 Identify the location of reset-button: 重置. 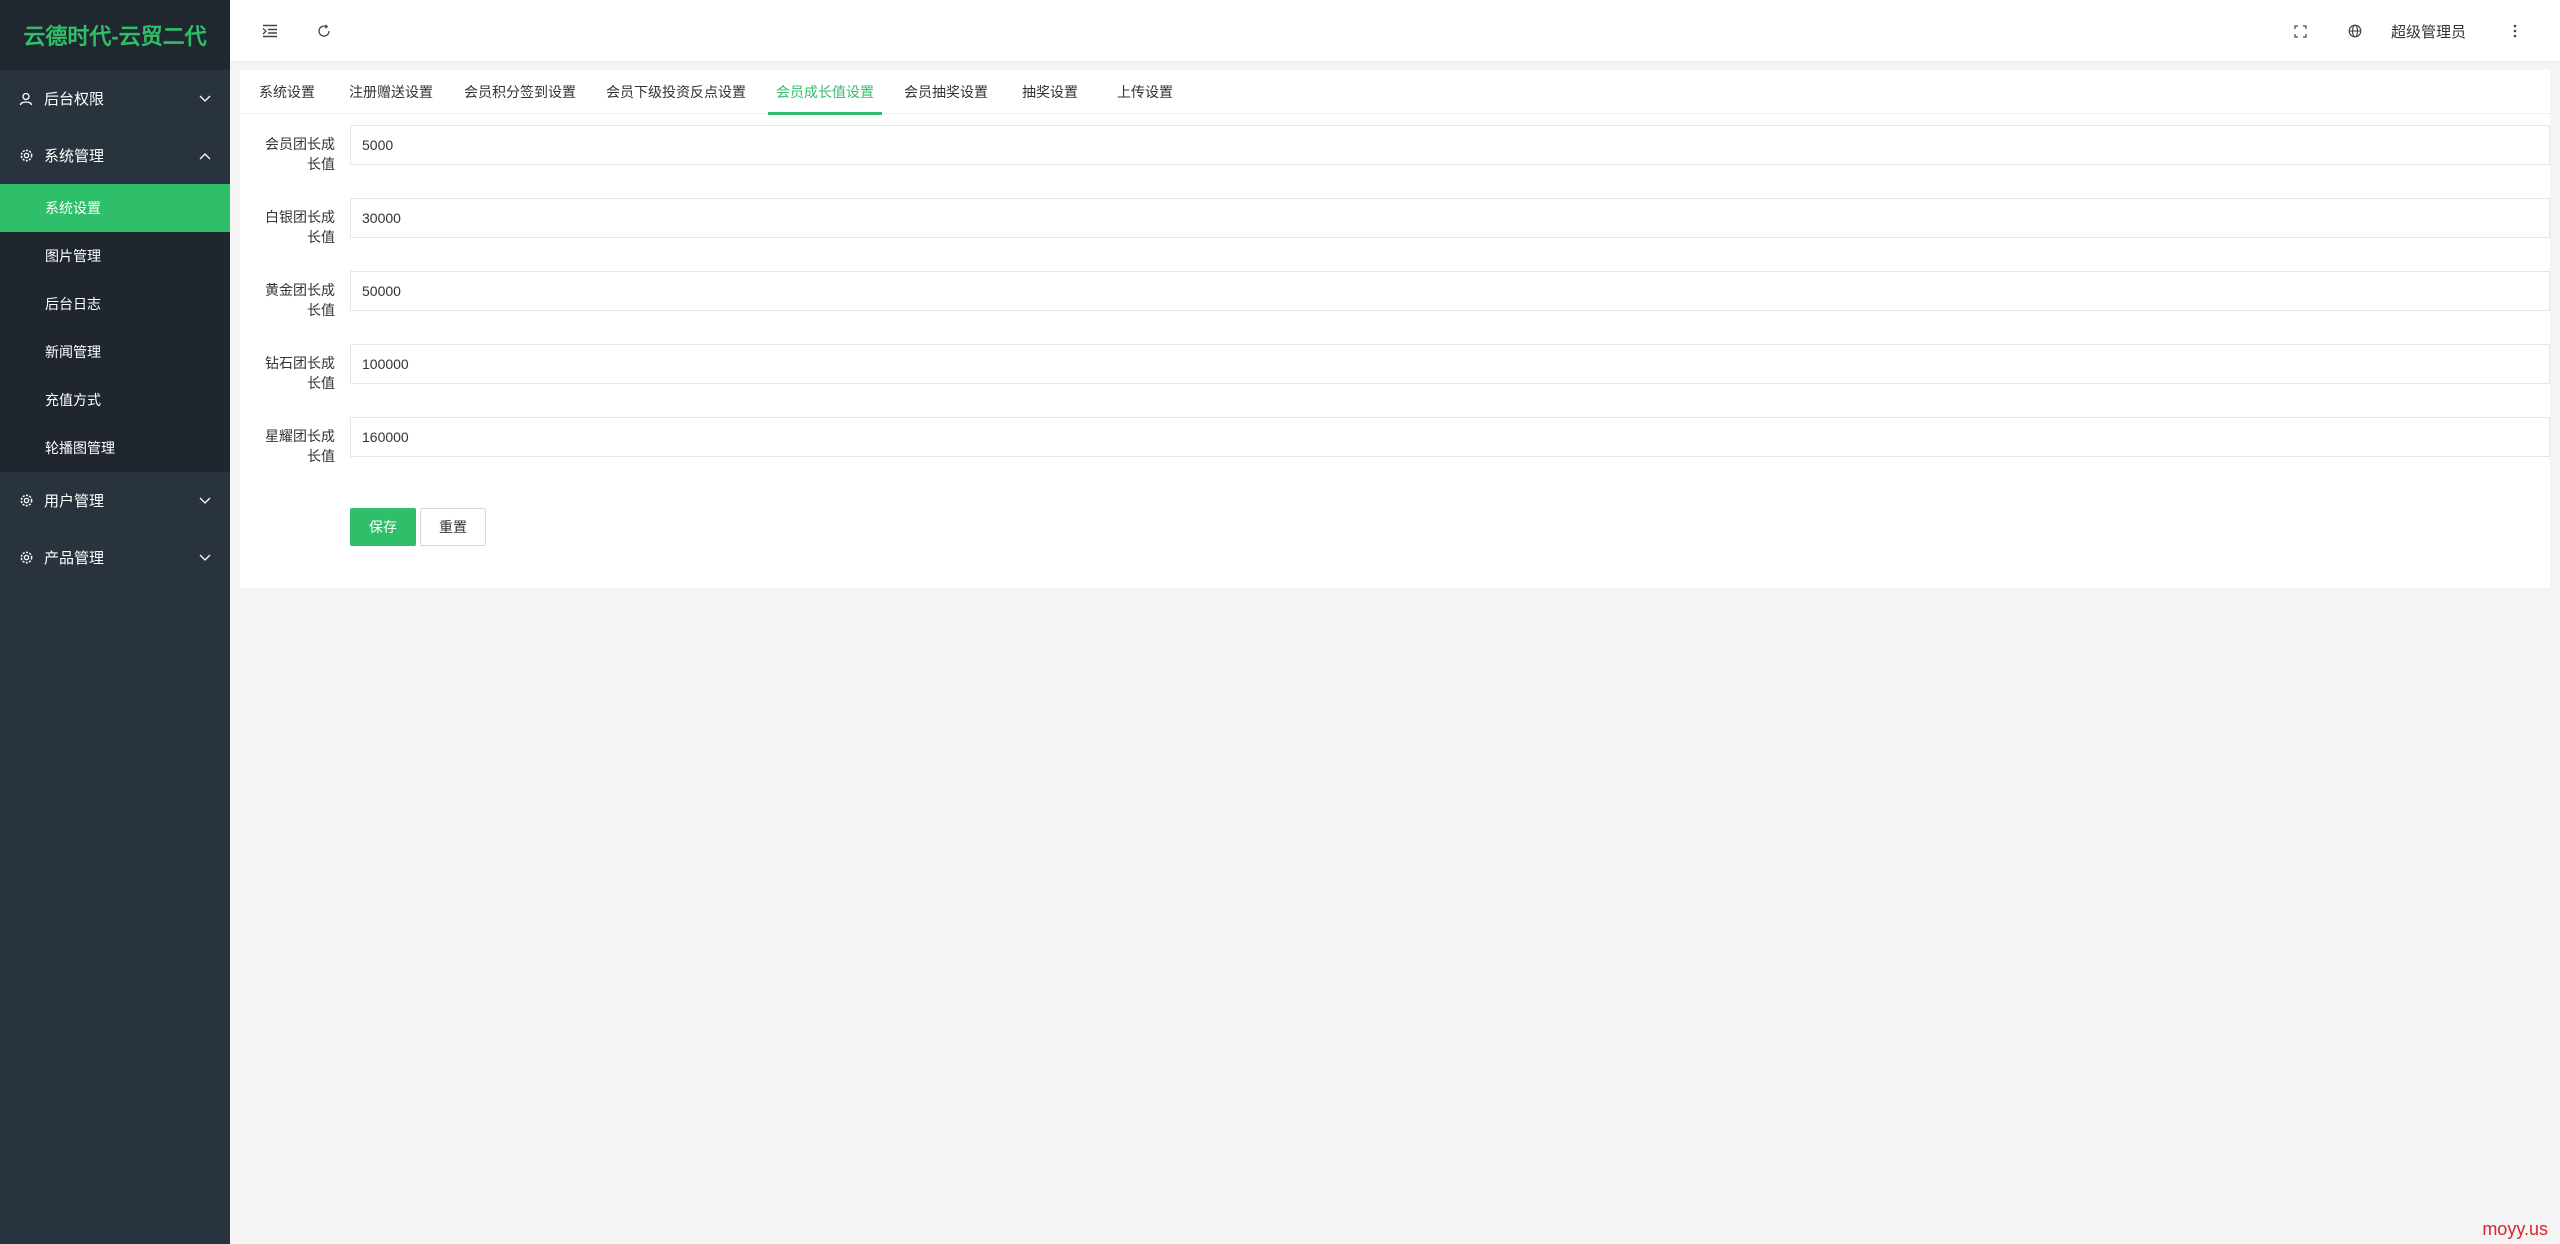
(453, 527).